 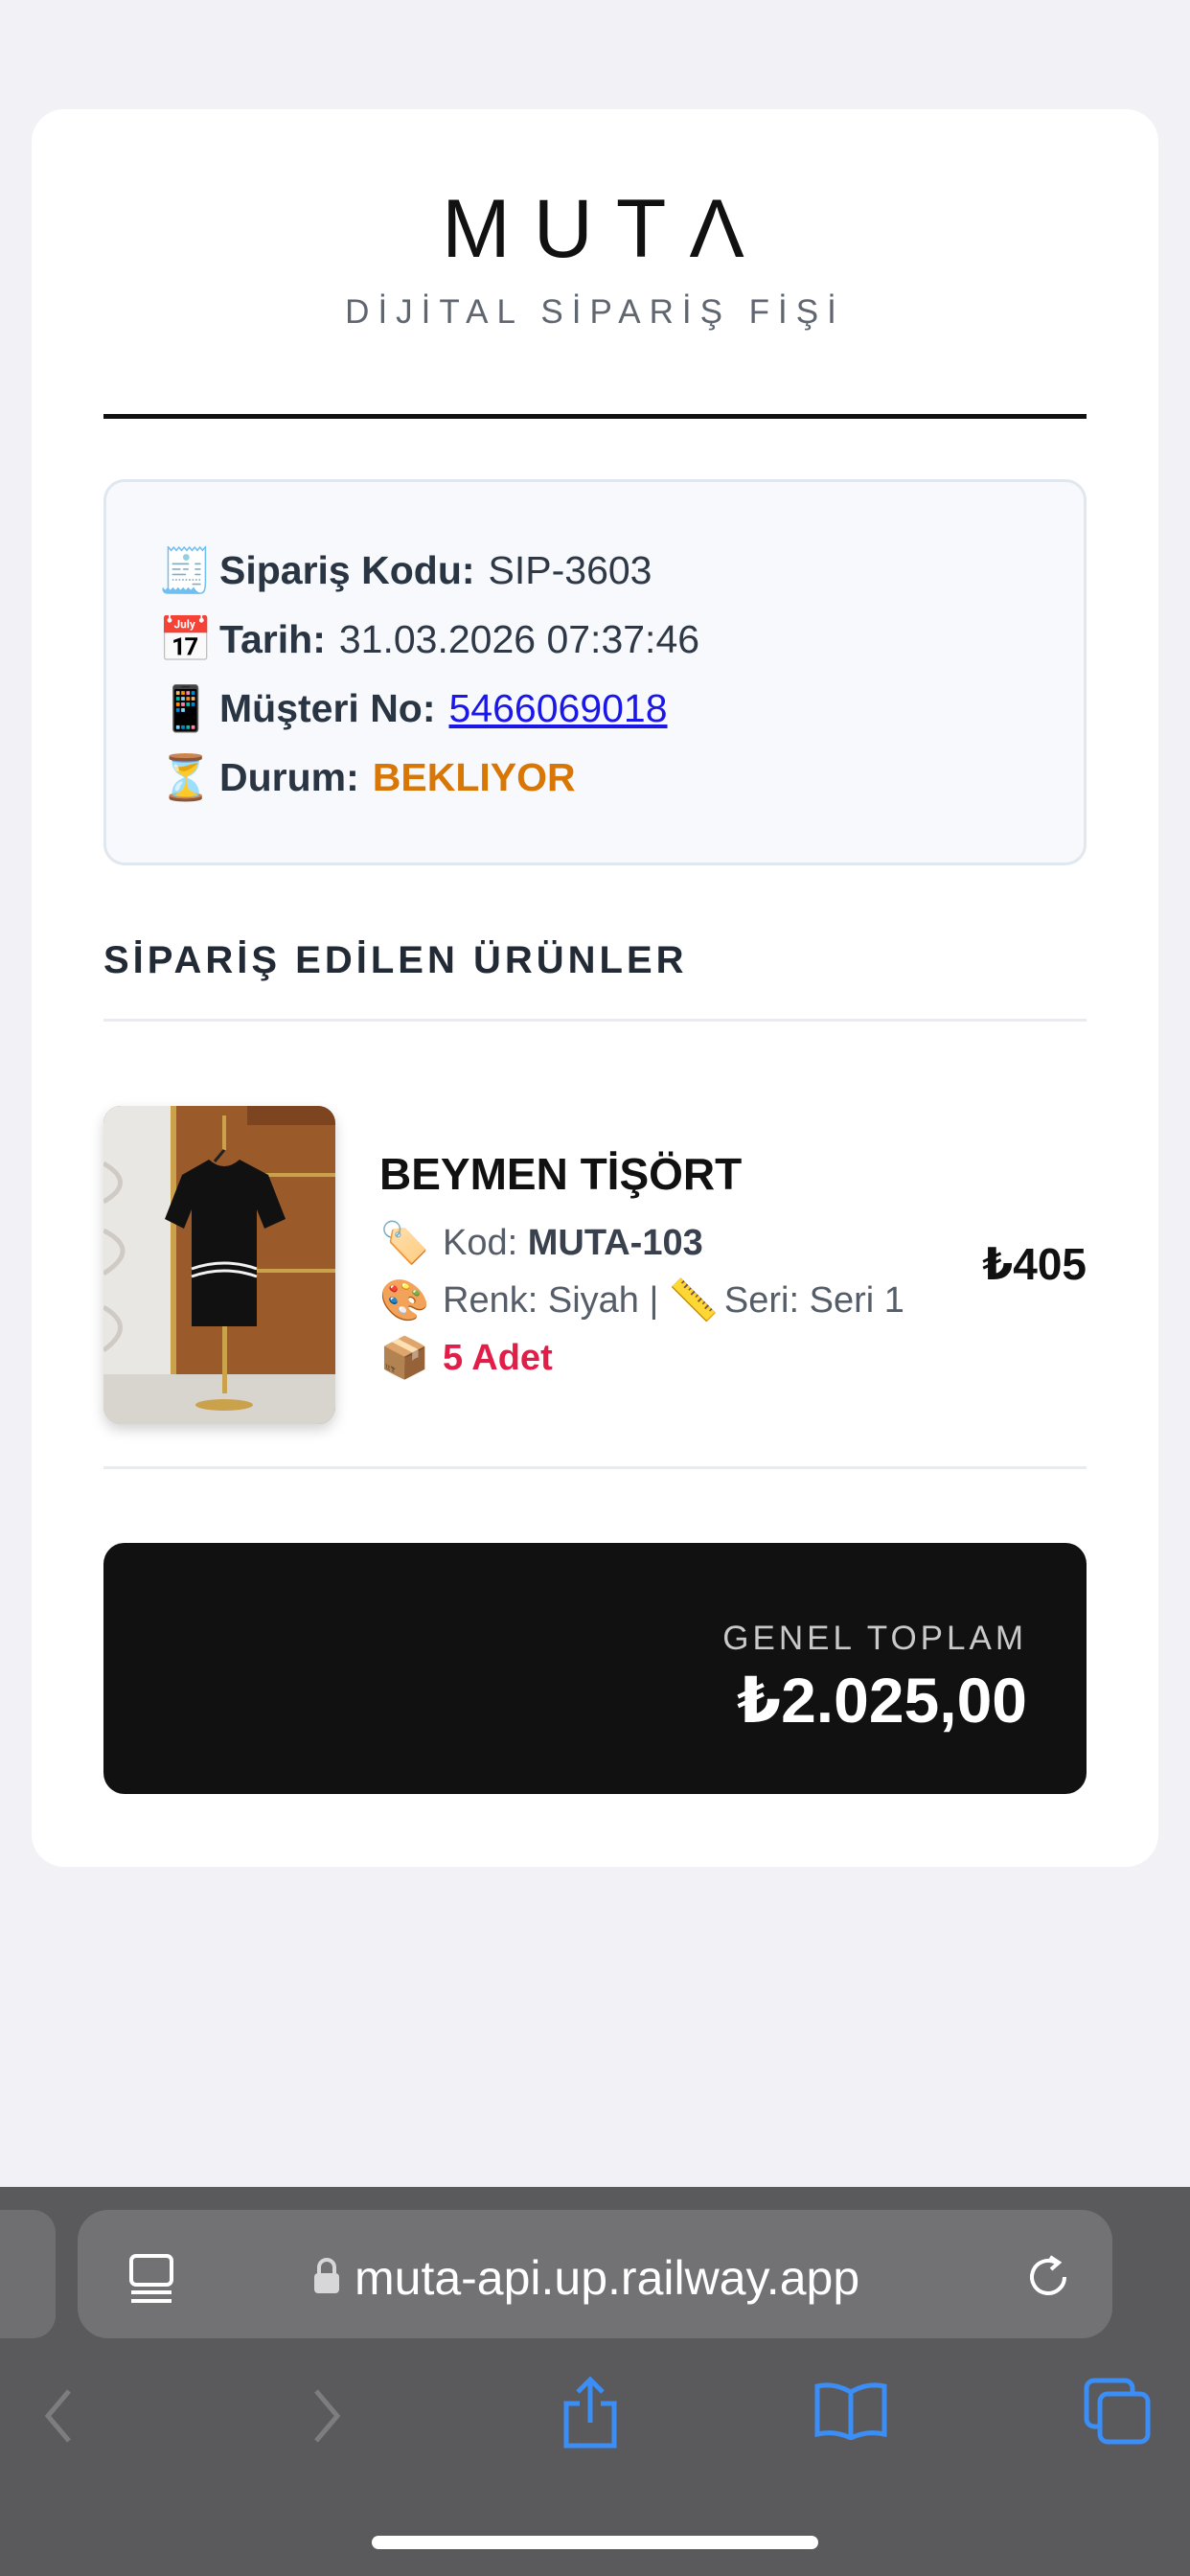 I want to click on series-value: Seri 1, so click(x=857, y=1300).